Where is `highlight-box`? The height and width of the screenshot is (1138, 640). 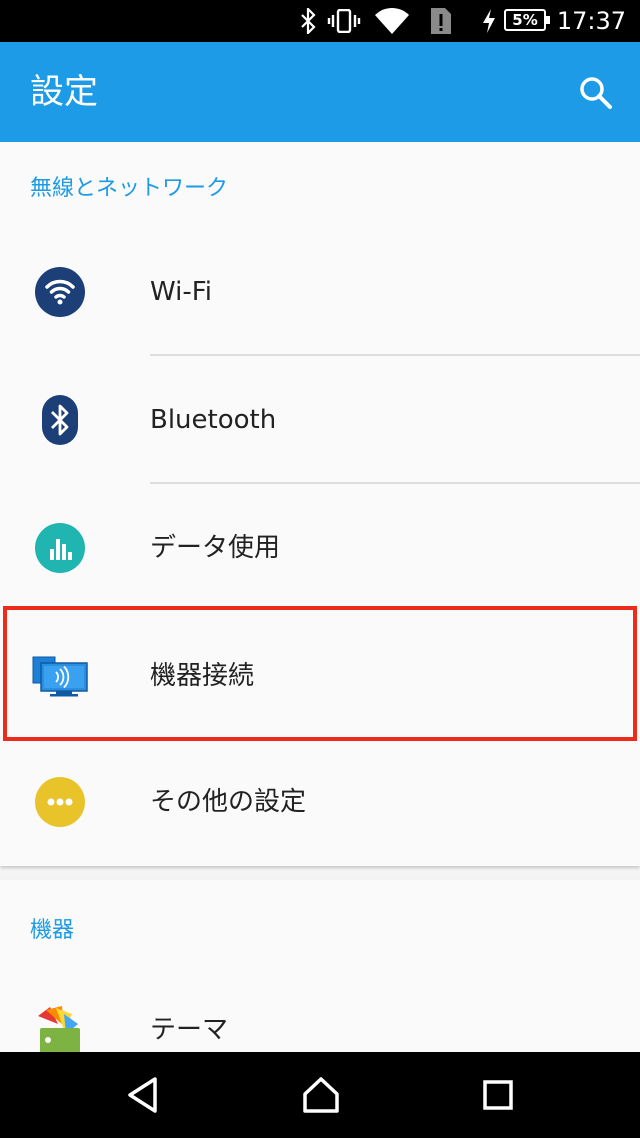
highlight-box is located at coordinates (320, 673).